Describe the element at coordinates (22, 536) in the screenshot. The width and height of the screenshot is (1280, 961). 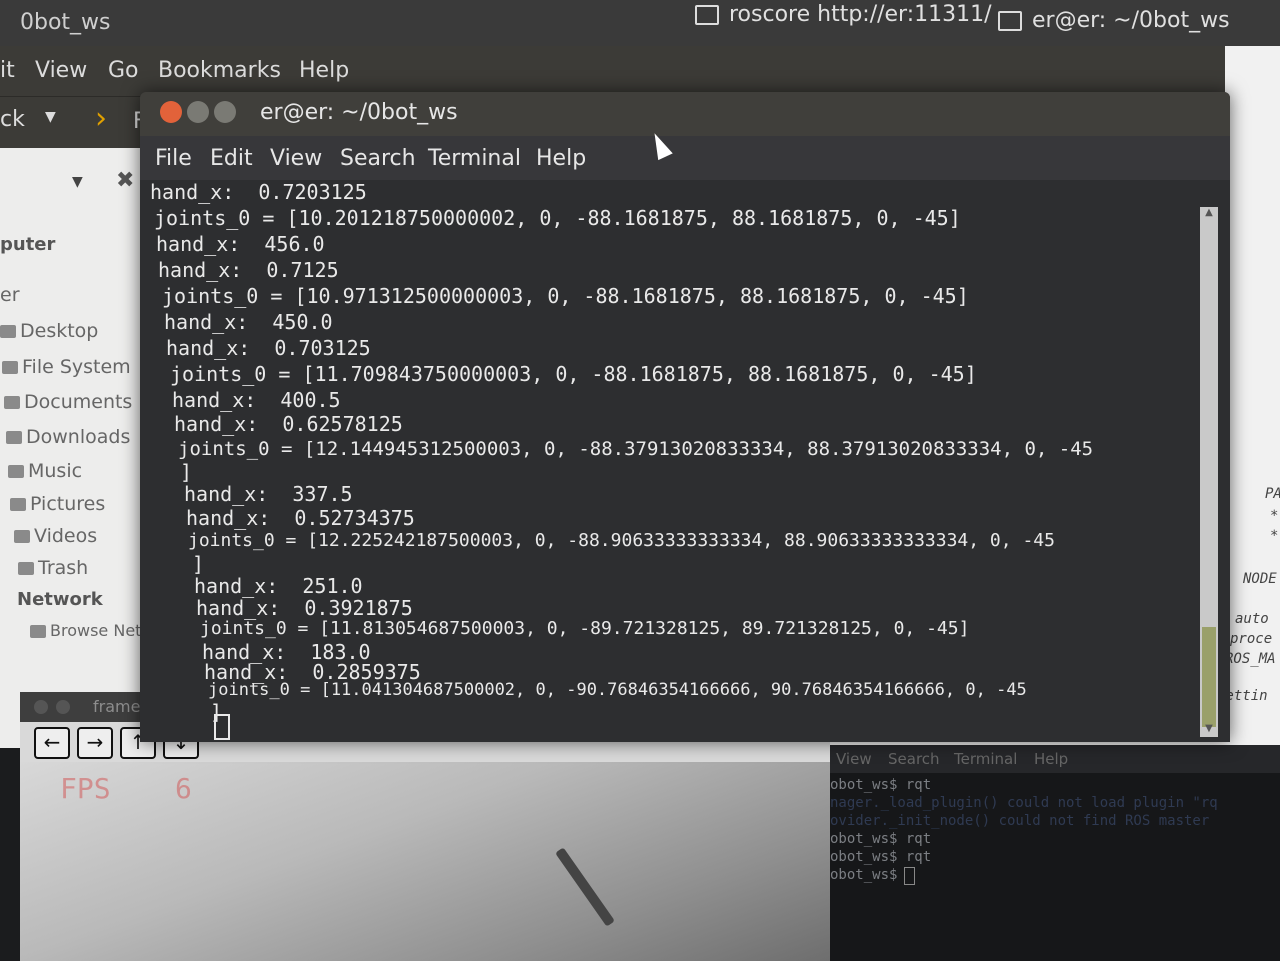
I see `video-icon` at that location.